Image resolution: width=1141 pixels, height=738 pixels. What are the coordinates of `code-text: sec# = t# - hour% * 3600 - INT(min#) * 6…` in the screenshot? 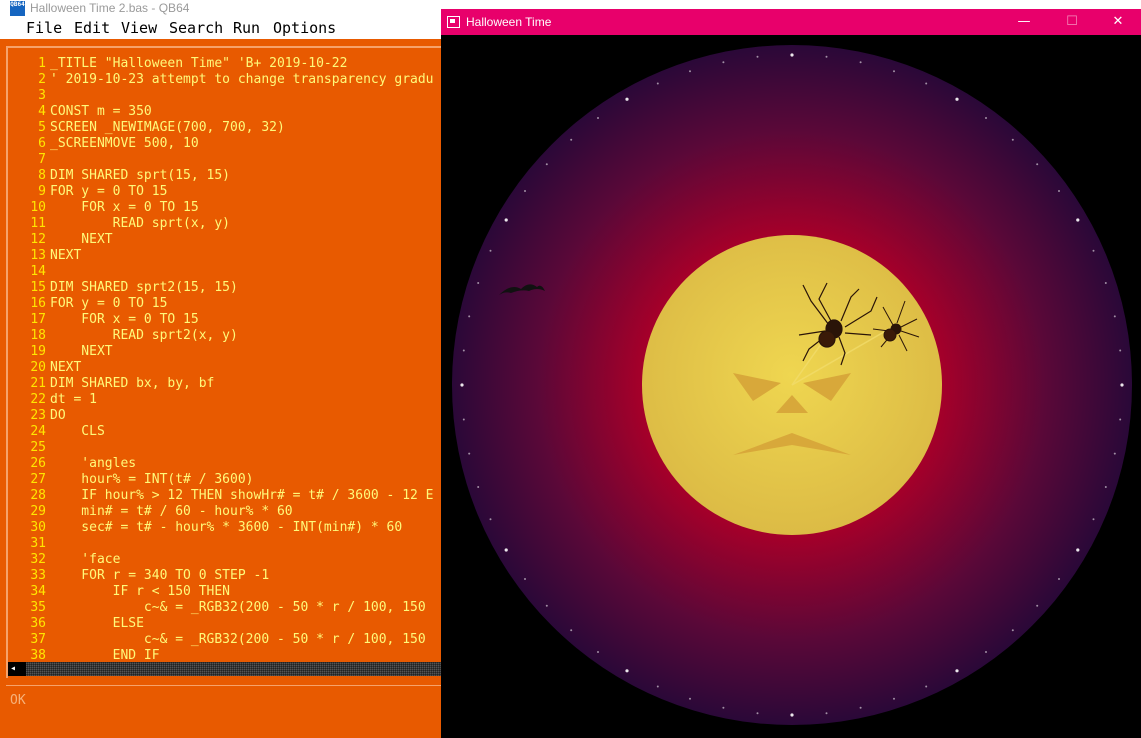 It's located at (226, 527).